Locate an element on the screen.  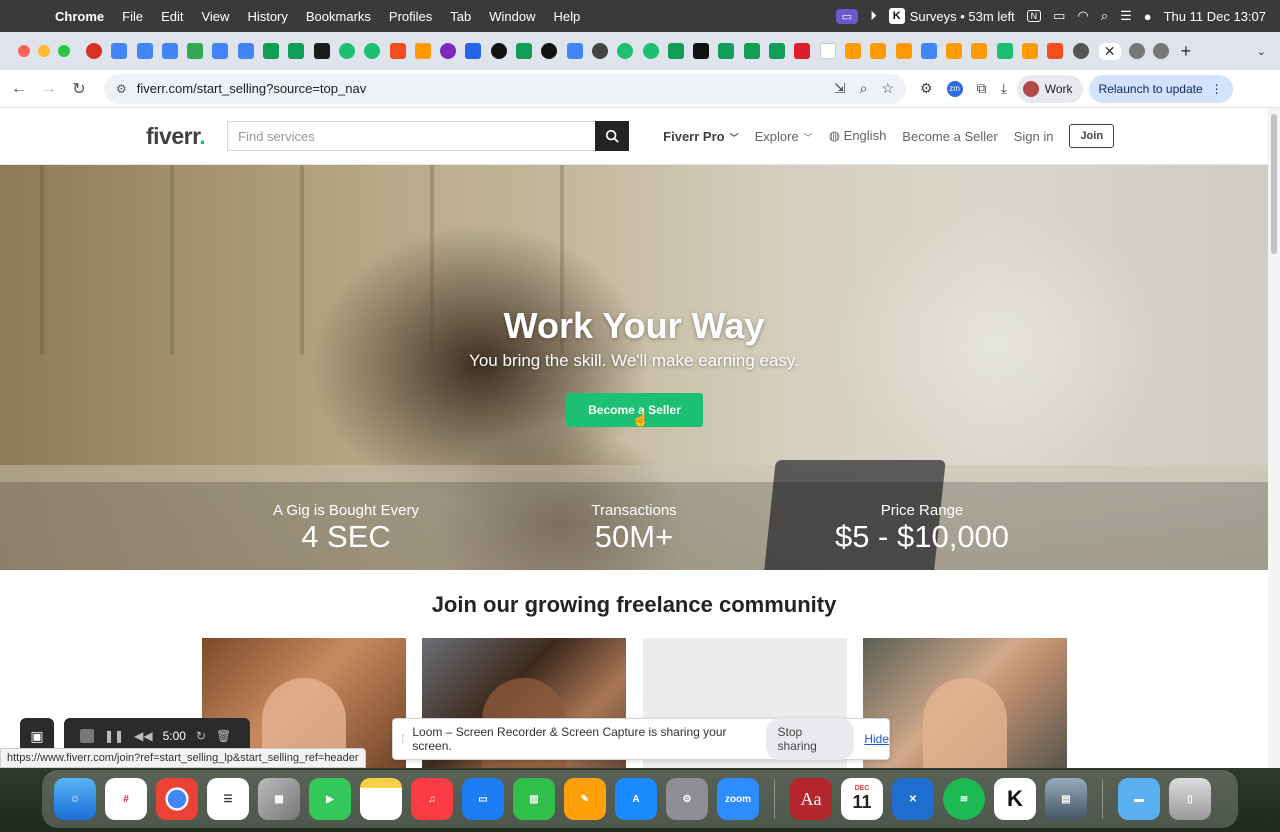
reload-icon: ↻ is located at coordinates (79, 89).